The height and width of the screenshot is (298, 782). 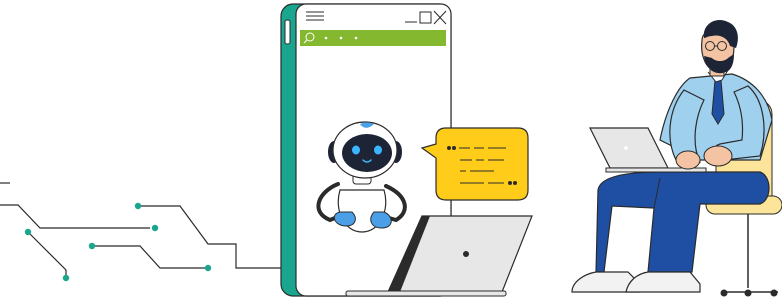 What do you see at coordinates (381, 220) in the screenshot?
I see `robot-hand-right` at bounding box center [381, 220].